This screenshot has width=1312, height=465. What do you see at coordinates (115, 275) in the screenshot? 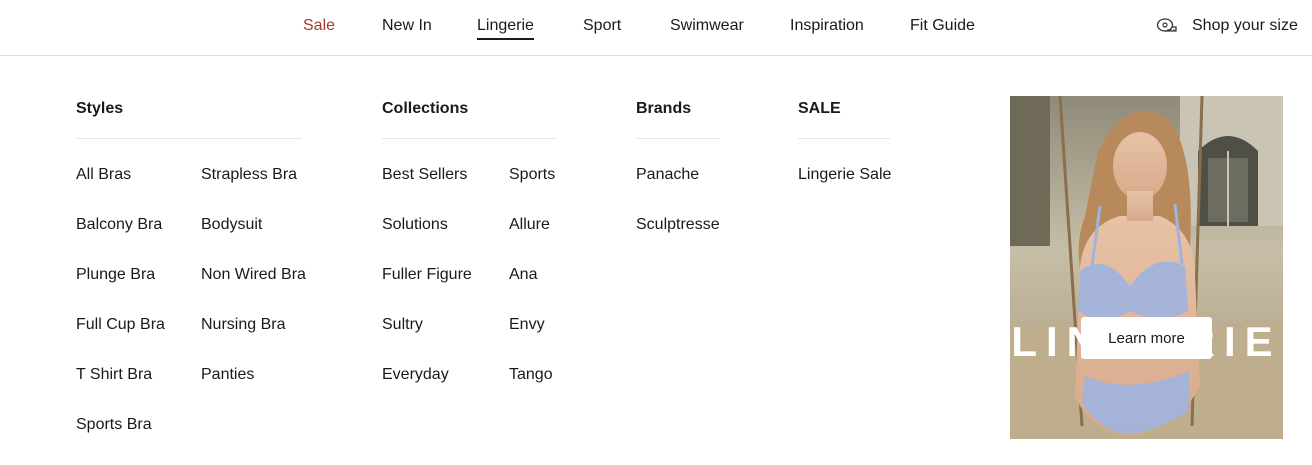
I see `menu-link-plunge-bra: Plunge Bra` at bounding box center [115, 275].